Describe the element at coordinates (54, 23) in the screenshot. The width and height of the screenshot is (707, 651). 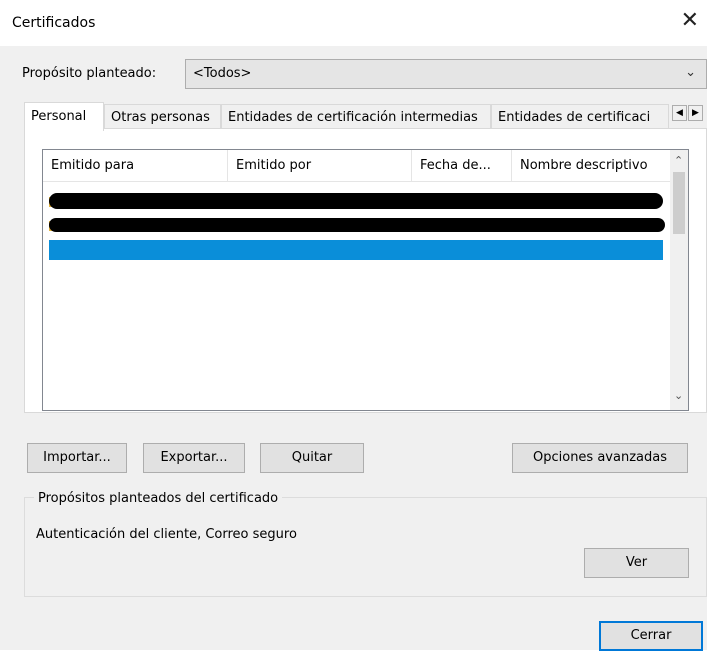
I see `window-title: Certificados` at that location.